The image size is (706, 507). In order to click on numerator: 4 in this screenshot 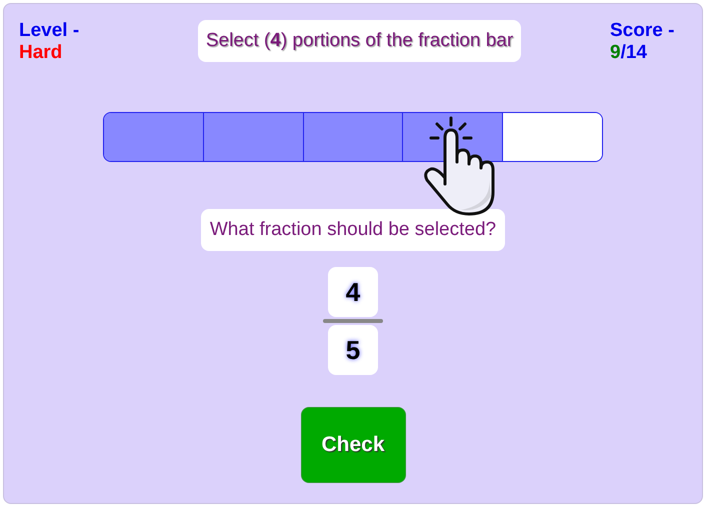, I will do `click(353, 292)`.